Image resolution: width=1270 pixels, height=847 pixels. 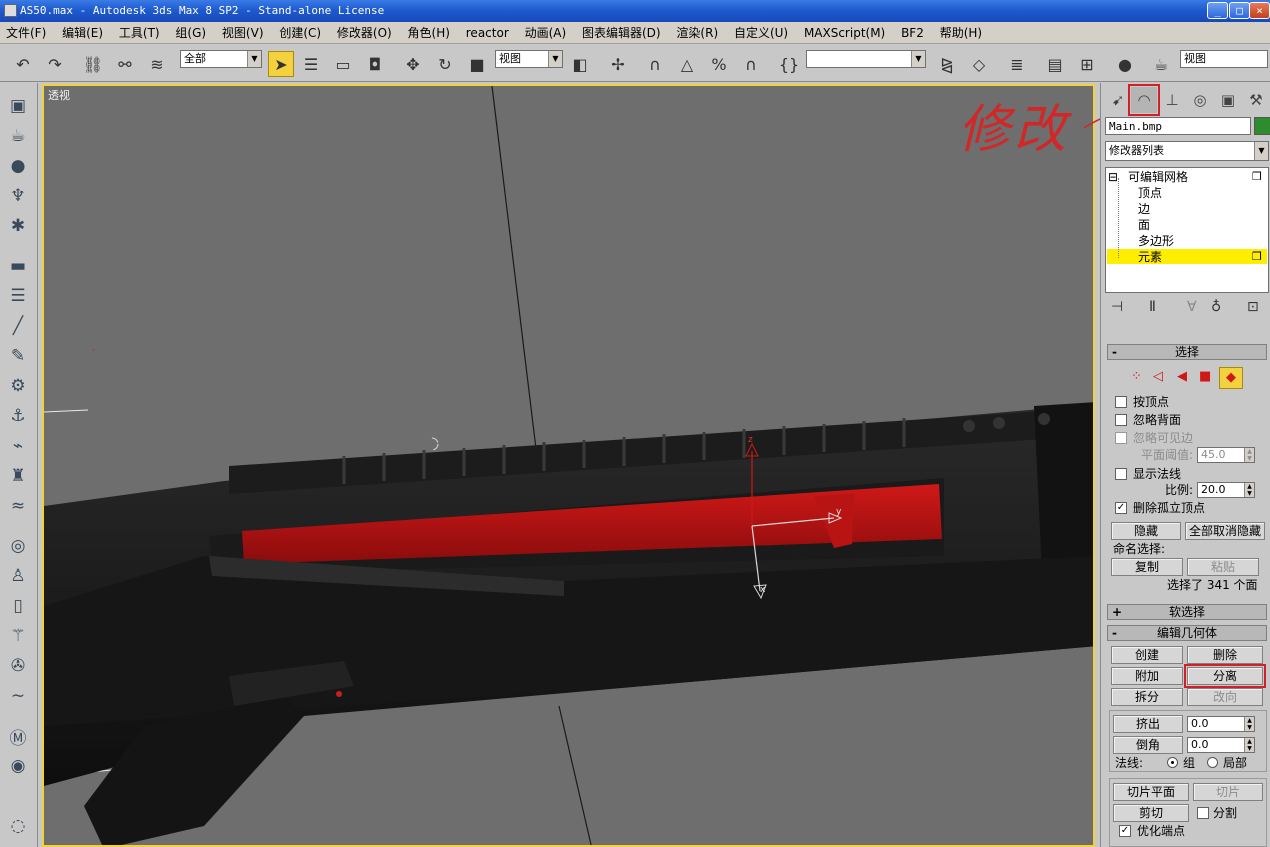 I want to click on modify-tab-icon: ◠, so click(x=1144, y=100).